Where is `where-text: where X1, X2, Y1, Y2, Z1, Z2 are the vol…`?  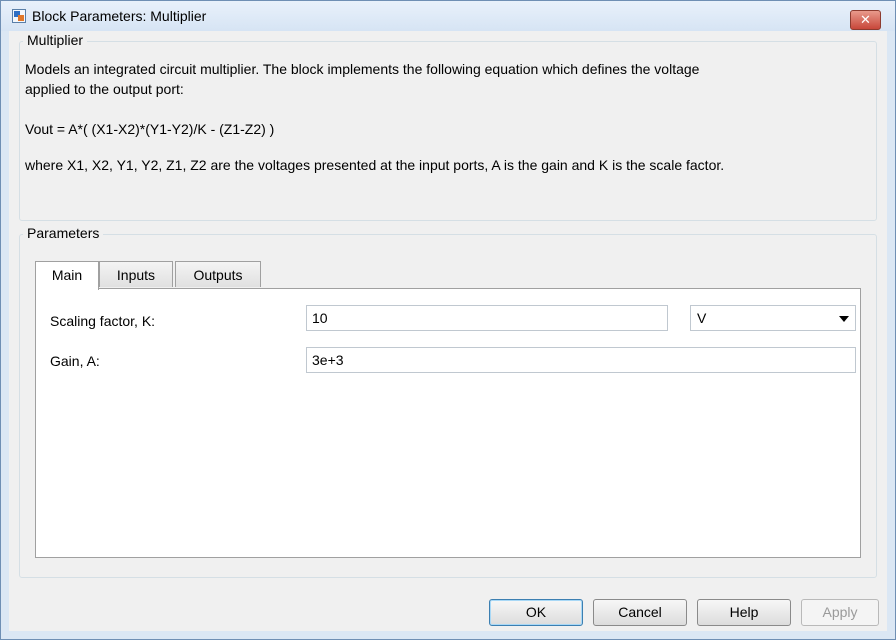
where-text: where X1, X2, Y1, Y2, Z1, Z2 are the vol… is located at coordinates (375, 165).